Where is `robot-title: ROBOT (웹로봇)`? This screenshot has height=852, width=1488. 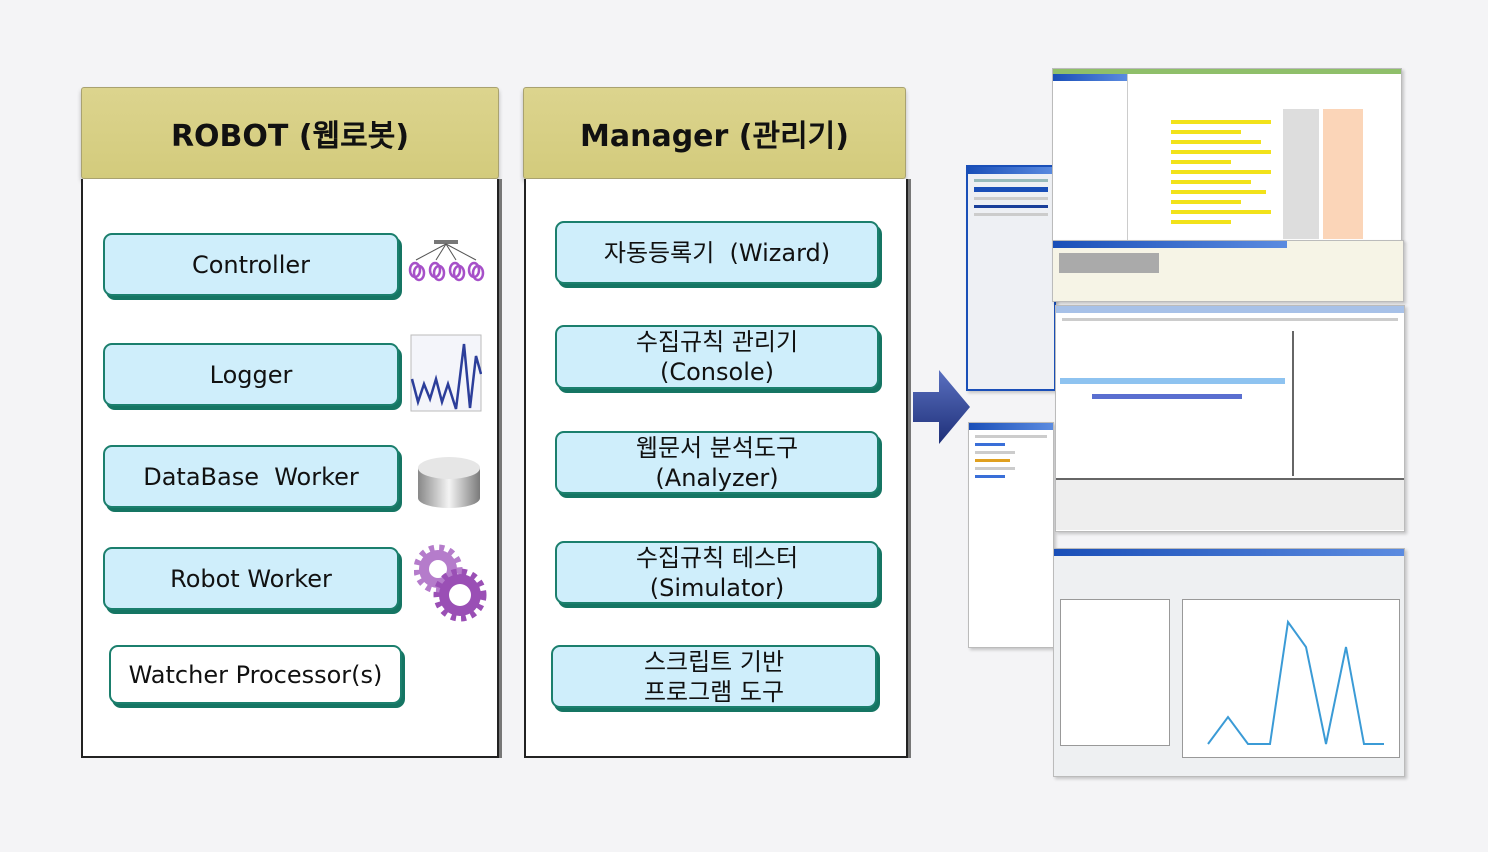 robot-title: ROBOT (웹로봇) is located at coordinates (290, 136).